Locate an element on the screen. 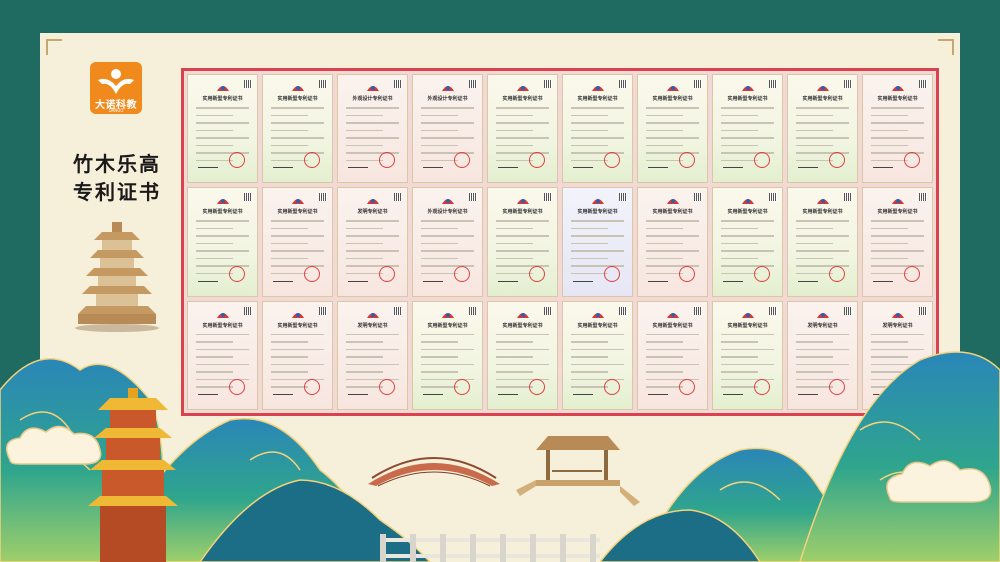 The height and width of the screenshot is (562, 1000). page-title-line2: 专利证书 is located at coordinates (117, 192).